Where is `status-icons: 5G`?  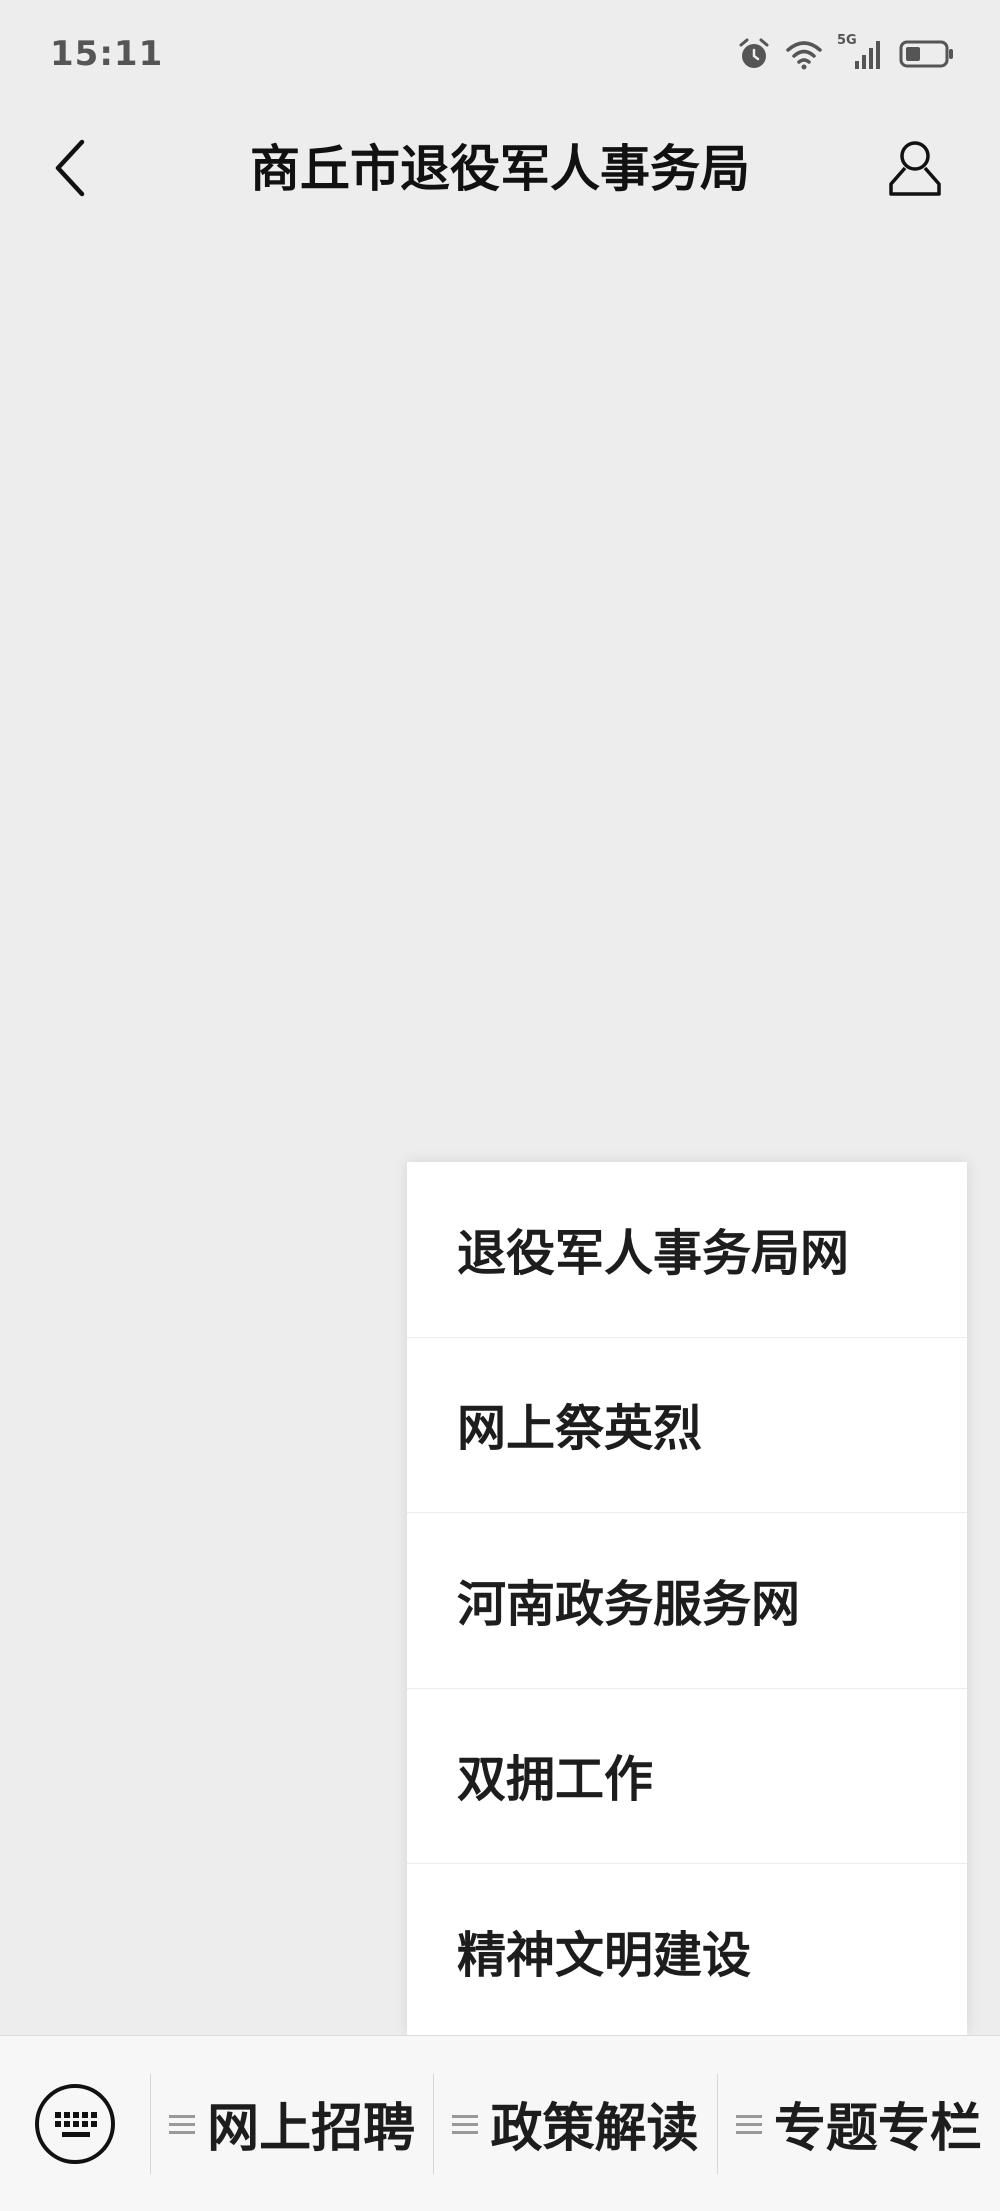
status-icons: 5G is located at coordinates (846, 53).